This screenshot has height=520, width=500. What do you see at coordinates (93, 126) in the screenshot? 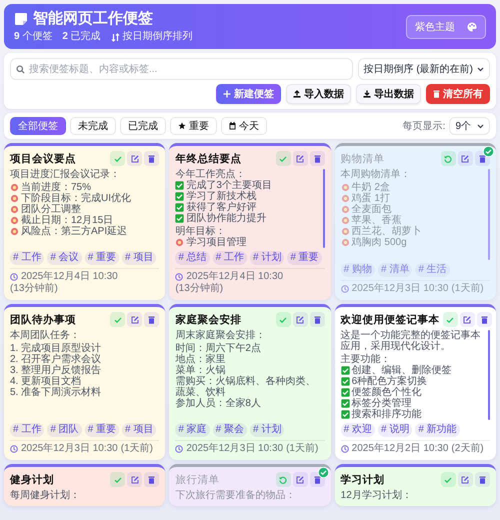
I see `filter-tab: 未完成` at bounding box center [93, 126].